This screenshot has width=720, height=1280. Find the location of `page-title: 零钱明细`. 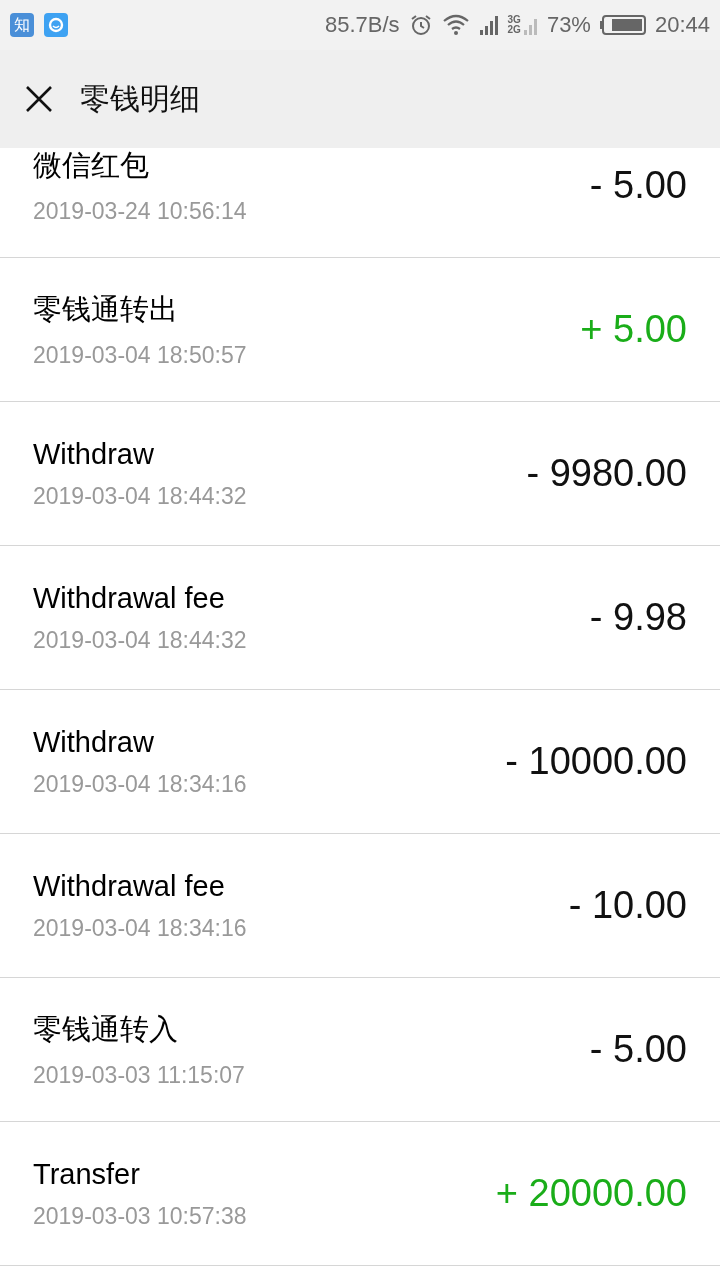

page-title: 零钱明细 is located at coordinates (140, 98).